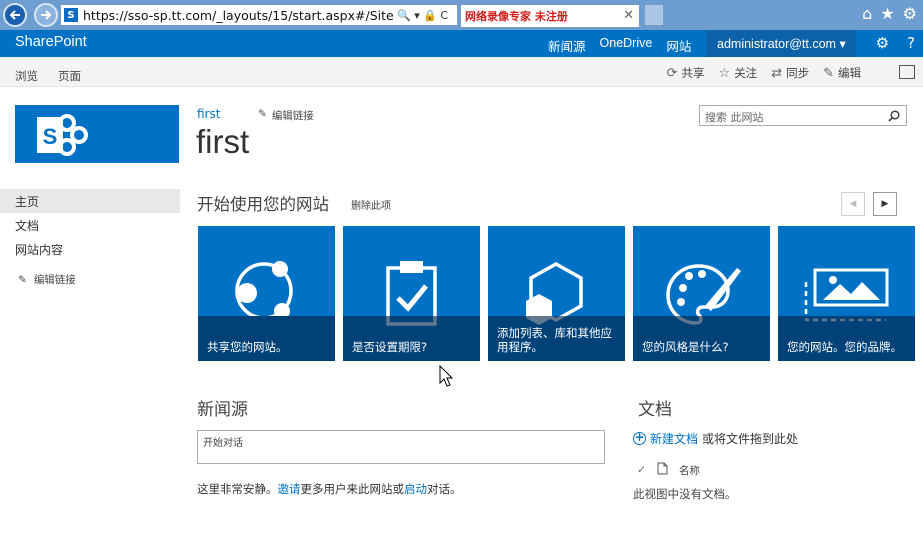  I want to click on search-input, so click(790, 117).